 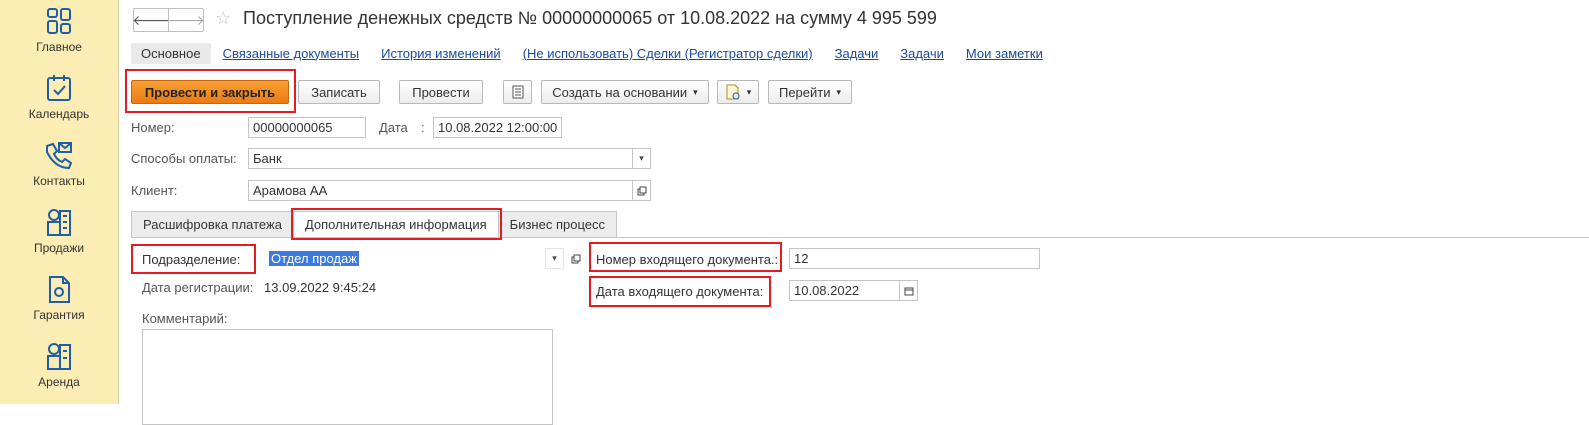 I want to click on client-field: Арамова АА, so click(x=440, y=190).